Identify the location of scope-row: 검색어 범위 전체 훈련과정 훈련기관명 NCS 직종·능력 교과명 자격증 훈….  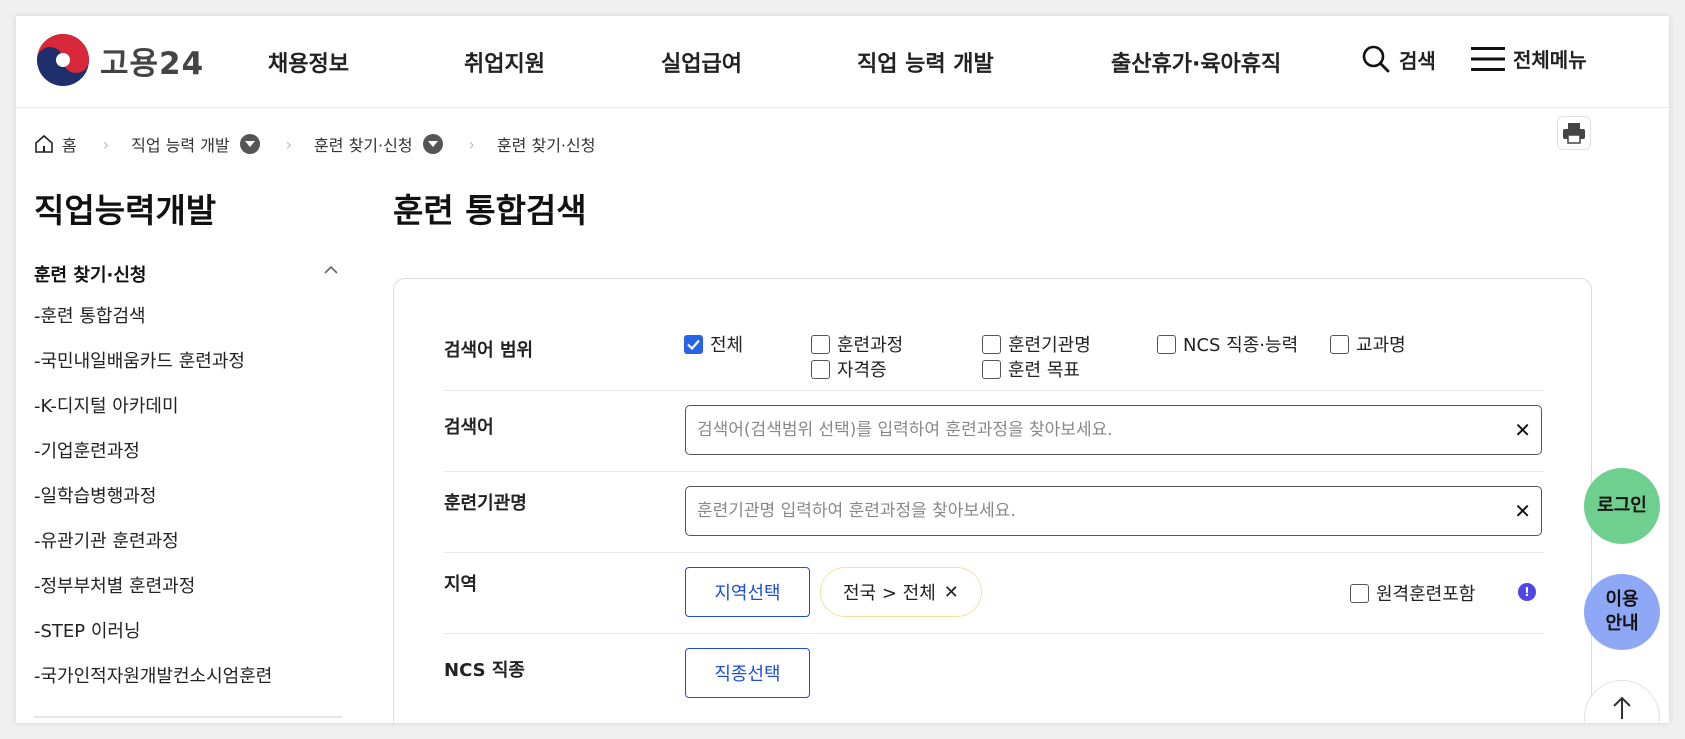
(994, 355).